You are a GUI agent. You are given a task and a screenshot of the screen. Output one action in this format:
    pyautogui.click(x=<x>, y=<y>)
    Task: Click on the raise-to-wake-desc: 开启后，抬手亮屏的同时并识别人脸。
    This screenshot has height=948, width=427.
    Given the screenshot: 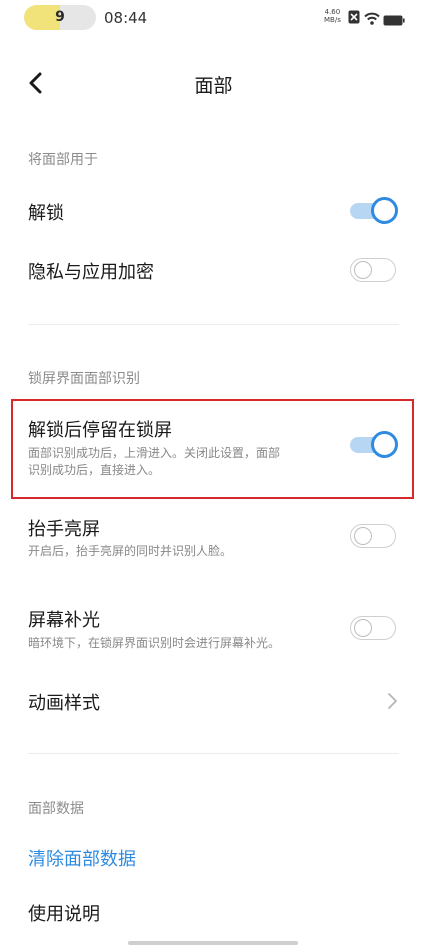 What is the action you would take?
    pyautogui.click(x=130, y=551)
    